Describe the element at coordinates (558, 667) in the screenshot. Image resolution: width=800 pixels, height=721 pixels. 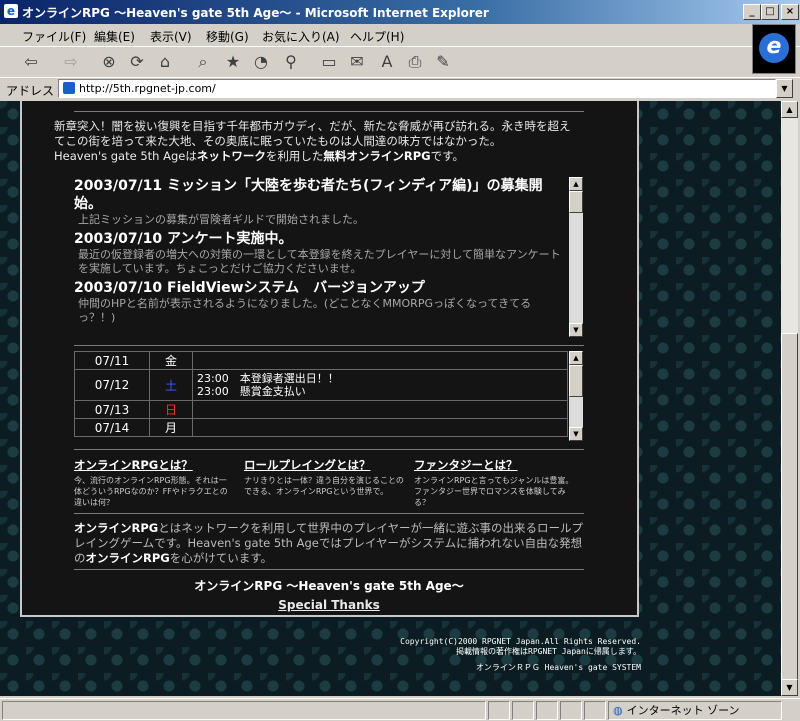
I see `system-credit: オンラインＲＰＧ Heaven's gate SYSTEM` at that location.